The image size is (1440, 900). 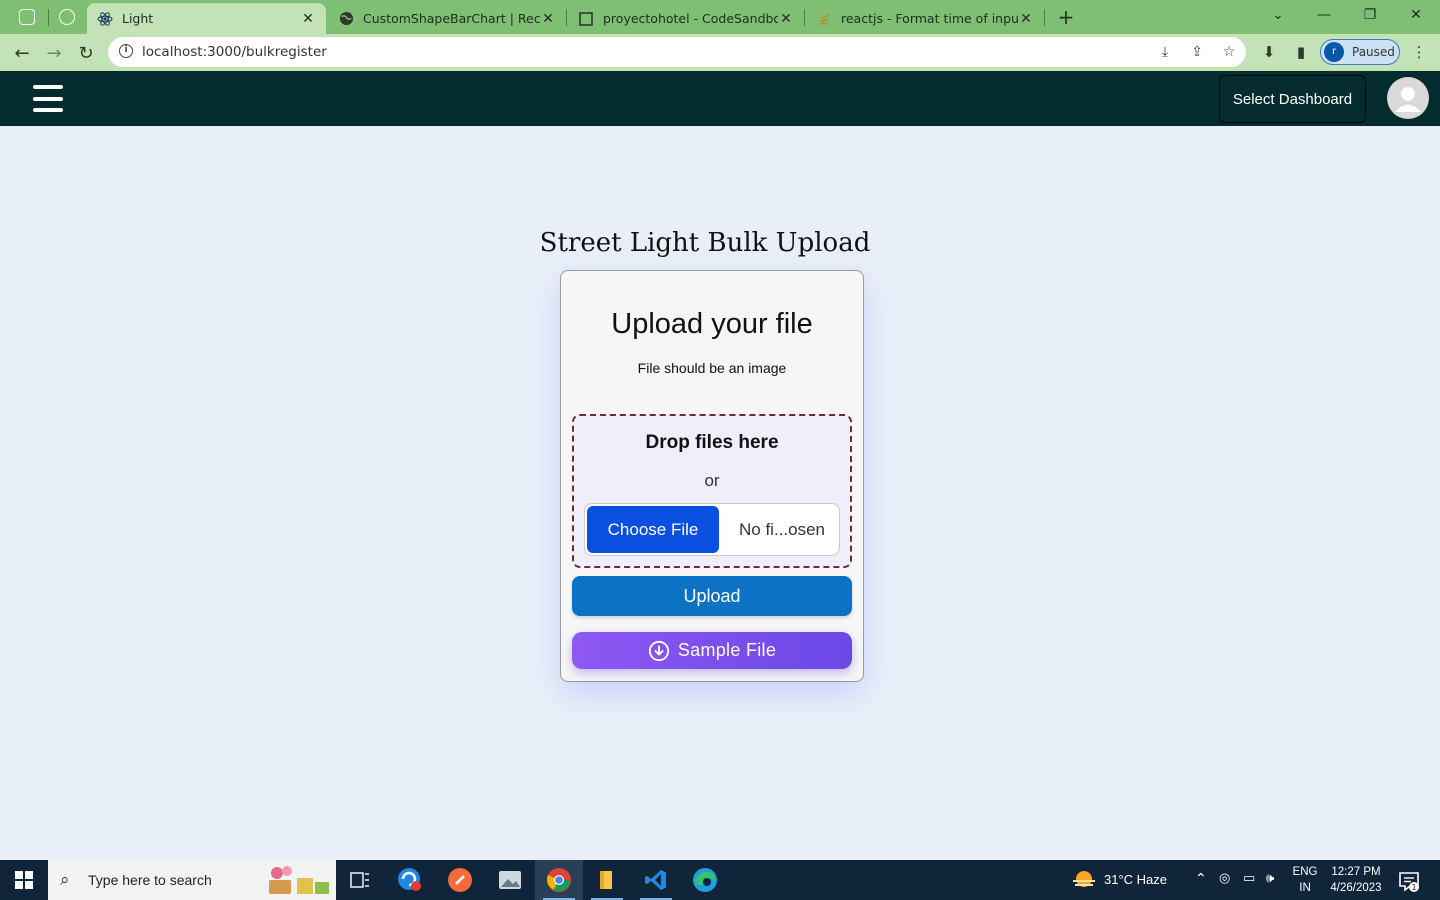 What do you see at coordinates (712, 368) in the screenshot?
I see `card-subtitle: File should be an image` at bounding box center [712, 368].